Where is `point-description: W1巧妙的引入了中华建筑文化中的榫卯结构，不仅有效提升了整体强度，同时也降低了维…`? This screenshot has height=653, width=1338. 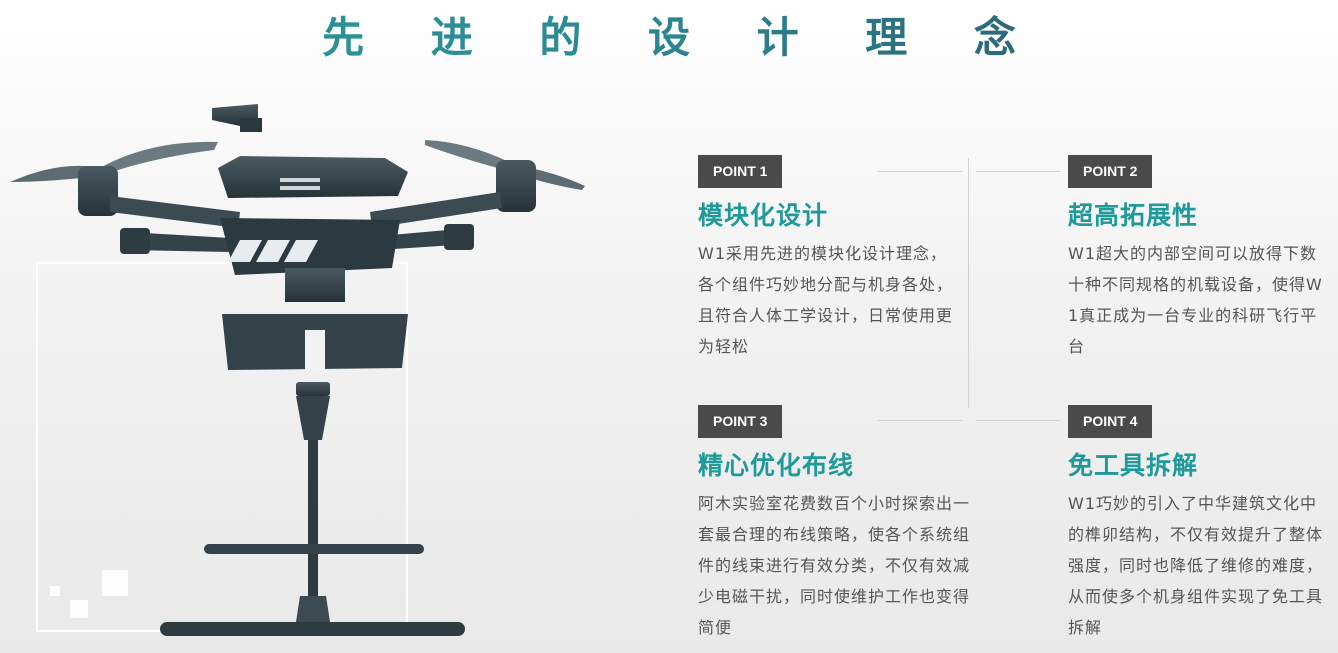 point-description: W1巧妙的引入了中华建筑文化中的榫卯结构，不仅有效提升了整体强度，同时也降低了维… is located at coordinates (1196, 565).